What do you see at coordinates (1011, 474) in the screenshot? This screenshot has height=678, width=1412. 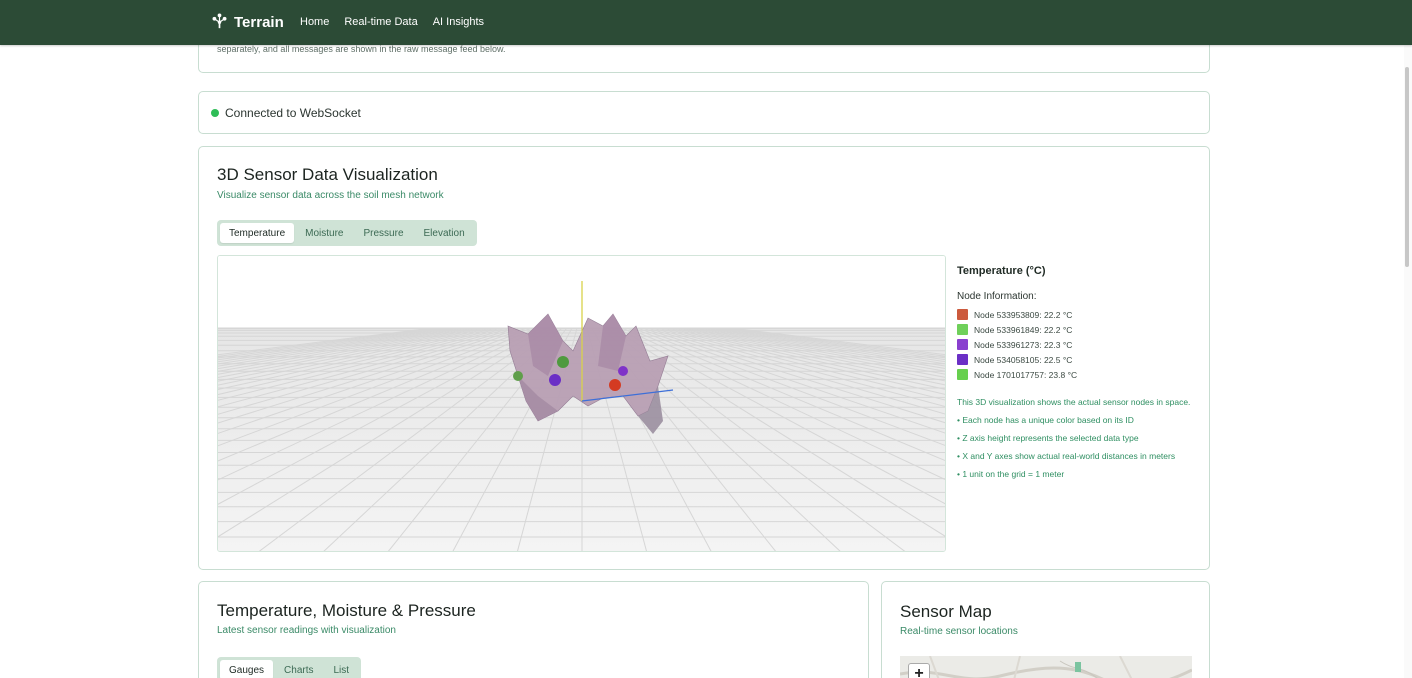 I see `bullet-item: • 1 unit on the grid = 1 meter` at bounding box center [1011, 474].